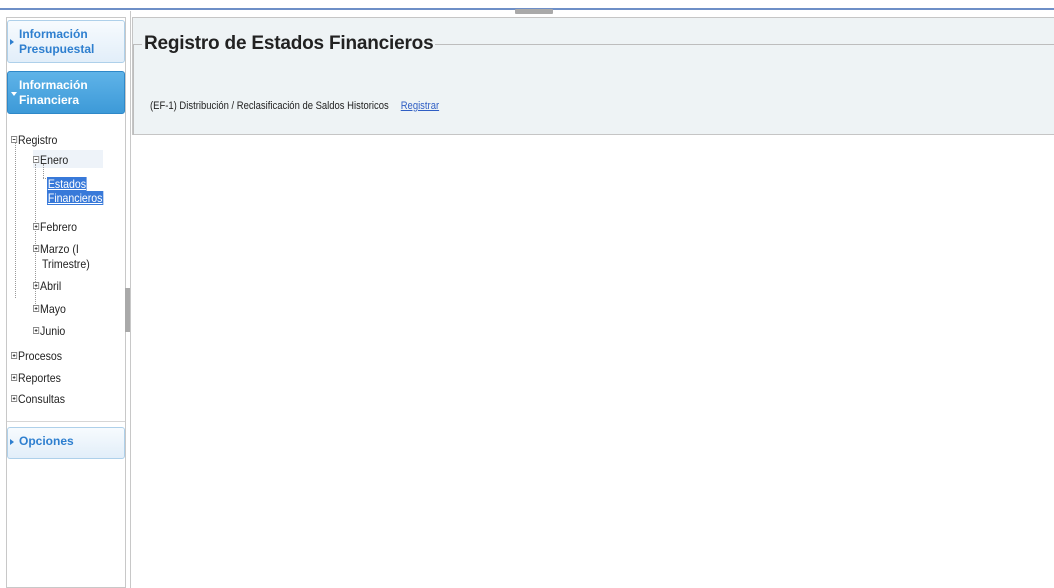 The width and height of the screenshot is (1054, 588). What do you see at coordinates (47, 286) in the screenshot?
I see `tree-item-abril: Abril` at bounding box center [47, 286].